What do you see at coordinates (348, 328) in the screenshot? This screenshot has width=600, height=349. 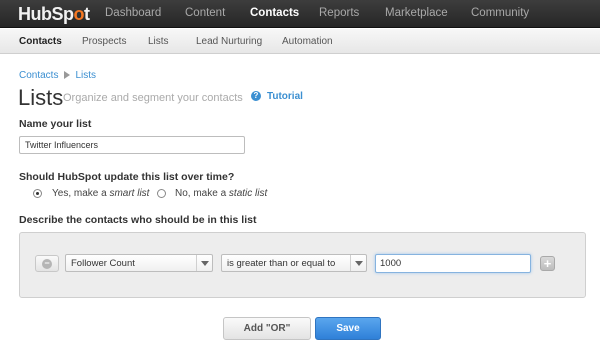 I see `save-button: Save` at bounding box center [348, 328].